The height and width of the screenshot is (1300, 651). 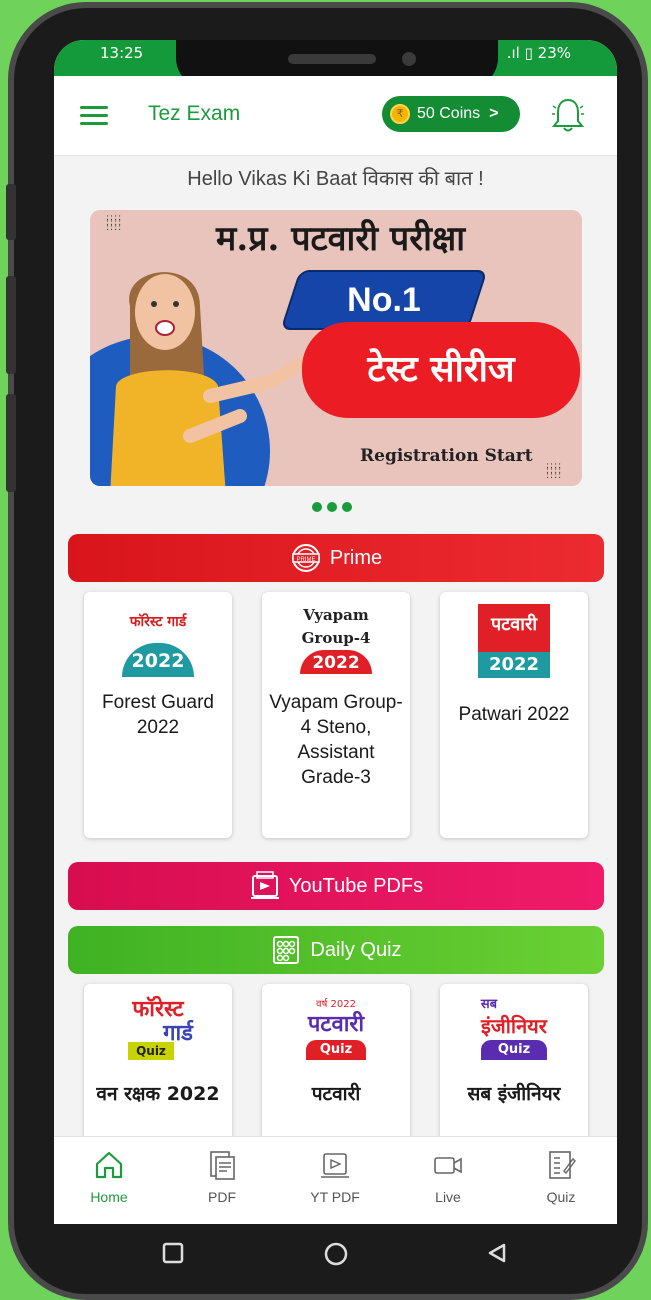 I want to click on home-circle-icon, so click(x=336, y=1254).